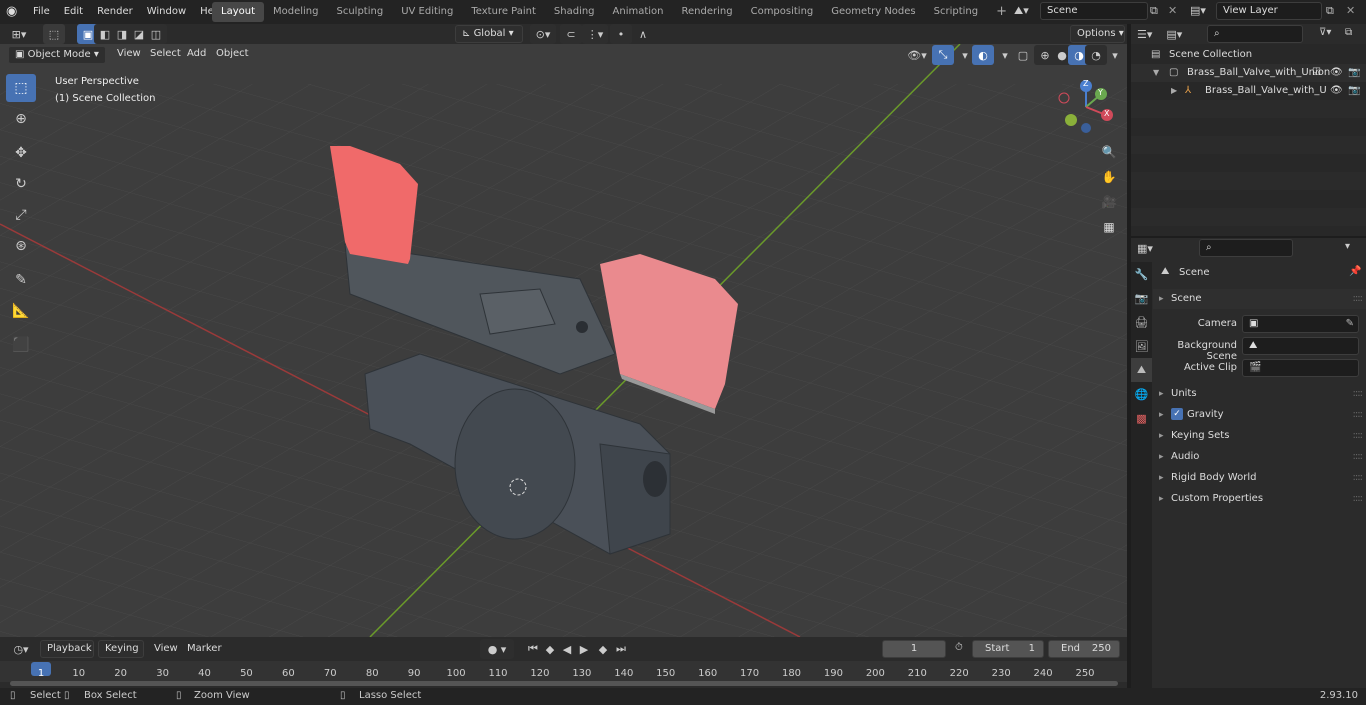 The width and height of the screenshot is (1366, 705). I want to click on texture-tab-icon: ▩, so click(1141, 418).